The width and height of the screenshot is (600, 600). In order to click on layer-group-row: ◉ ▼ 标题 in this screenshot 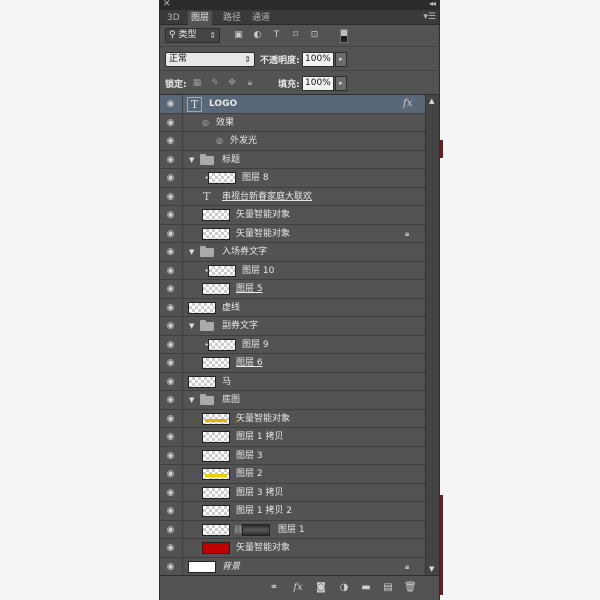, I will do `click(292, 159)`.